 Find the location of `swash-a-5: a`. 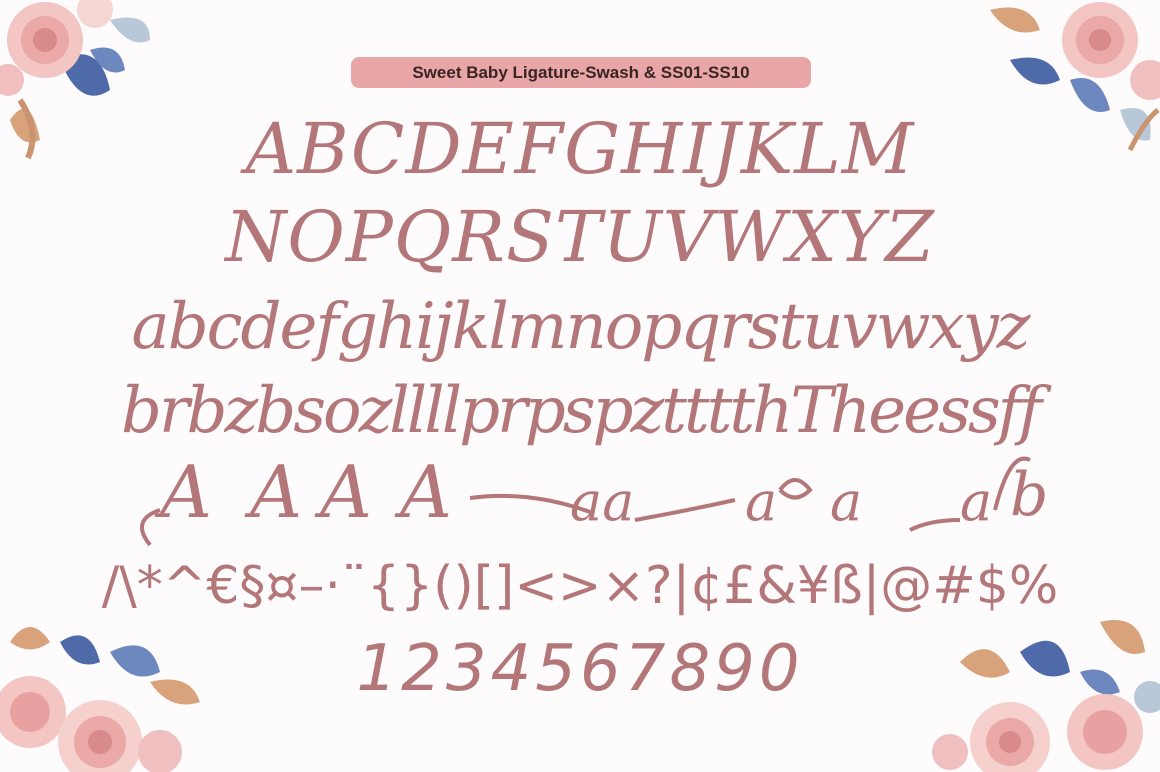

swash-a-5: a is located at coordinates (761, 501).